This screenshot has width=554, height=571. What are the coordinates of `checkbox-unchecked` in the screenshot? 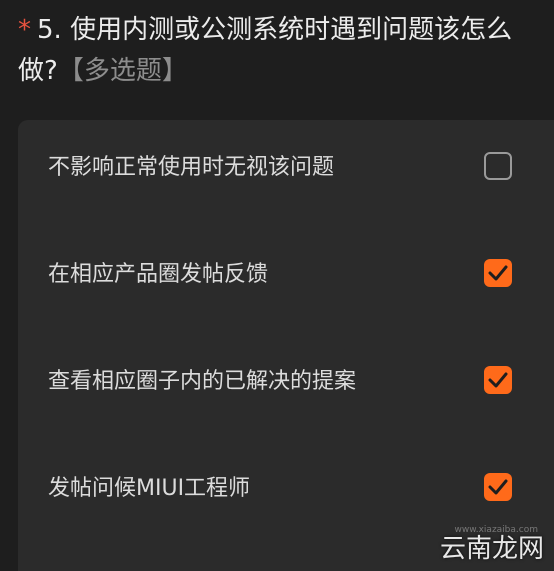 It's located at (498, 166).